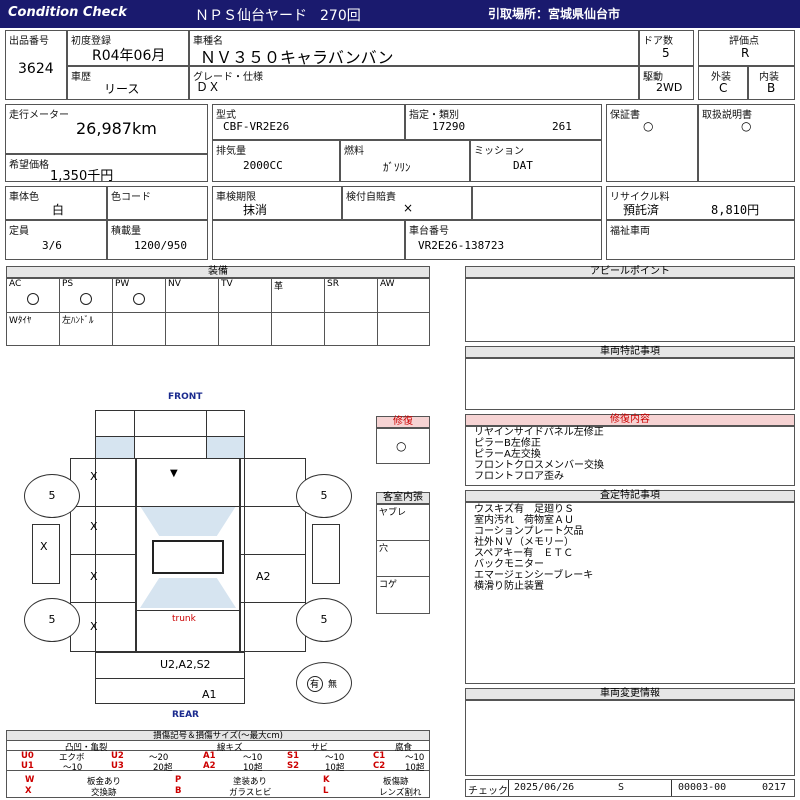 This screenshot has width=800, height=800. I want to click on cabin-cell: 穴, so click(403, 559).